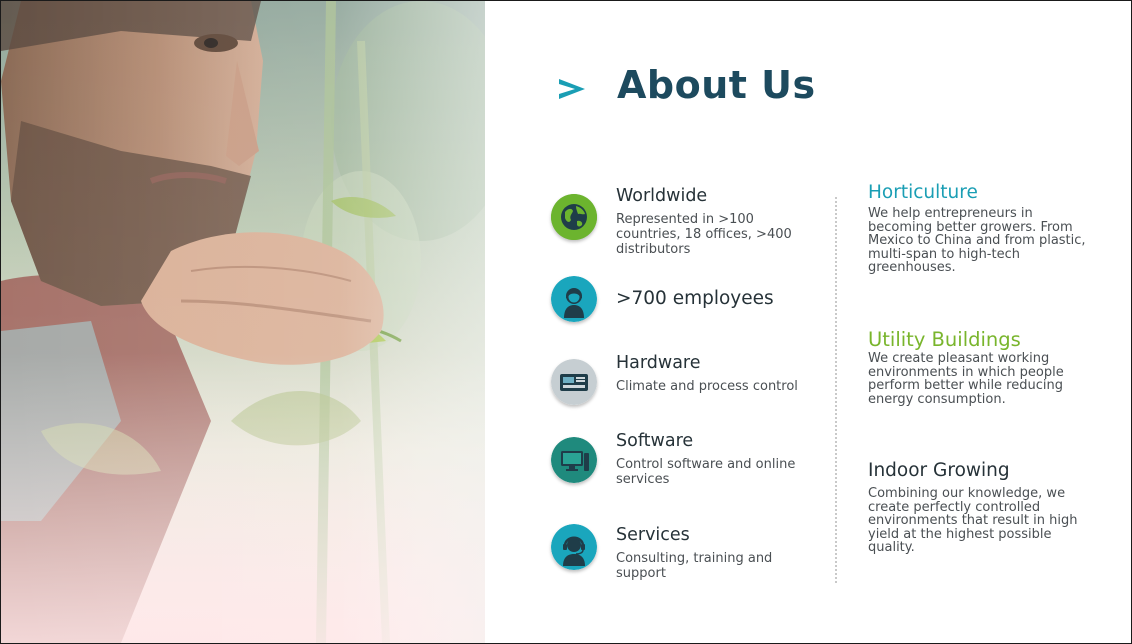  I want to click on feature-description: Consulting, training and support, so click(694, 566).